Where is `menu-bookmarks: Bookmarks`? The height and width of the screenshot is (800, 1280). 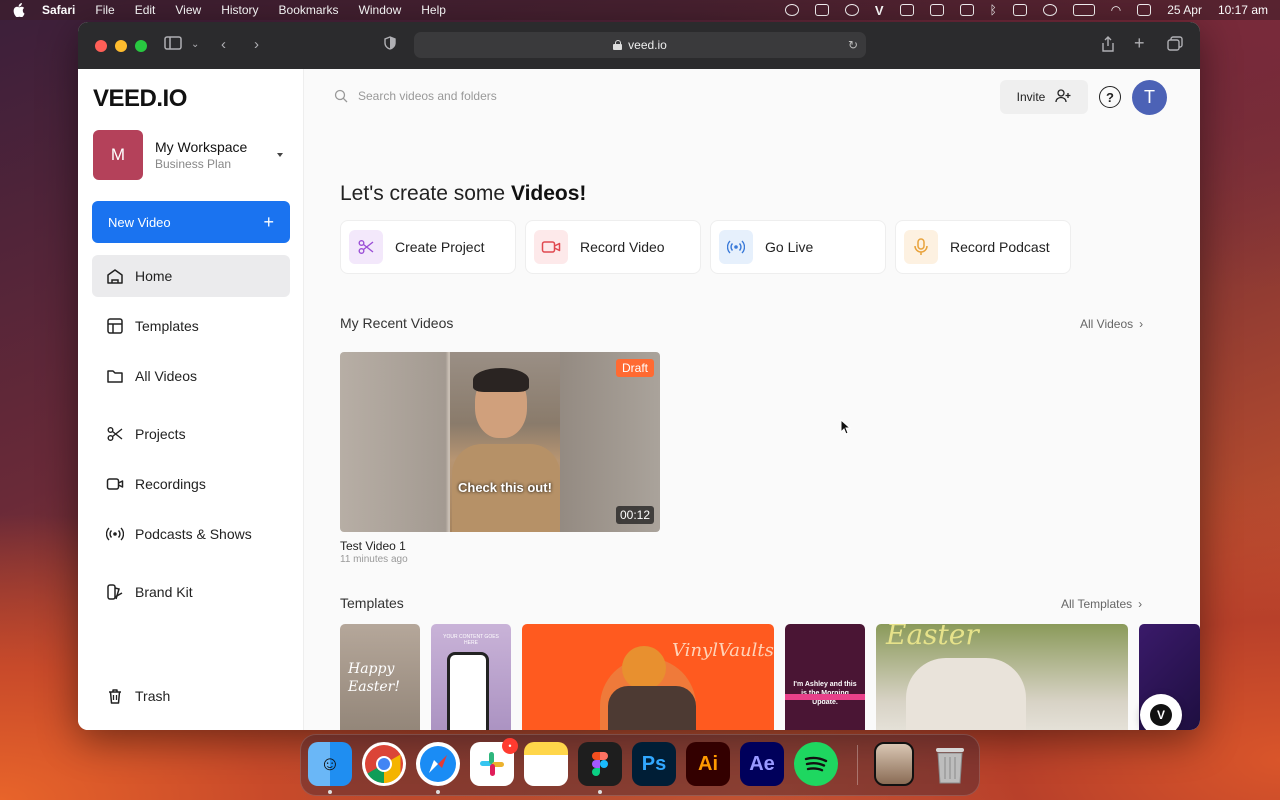
menu-bookmarks: Bookmarks is located at coordinates (309, 10).